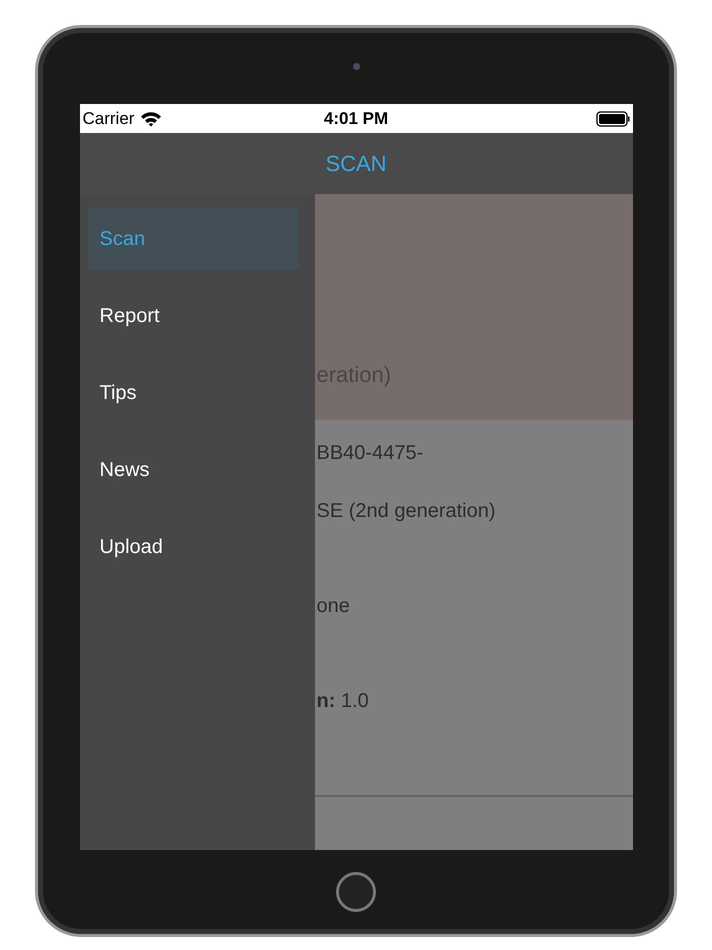 The image size is (712, 950). What do you see at coordinates (193, 546) in the screenshot?
I see `drawer-item: Upload` at bounding box center [193, 546].